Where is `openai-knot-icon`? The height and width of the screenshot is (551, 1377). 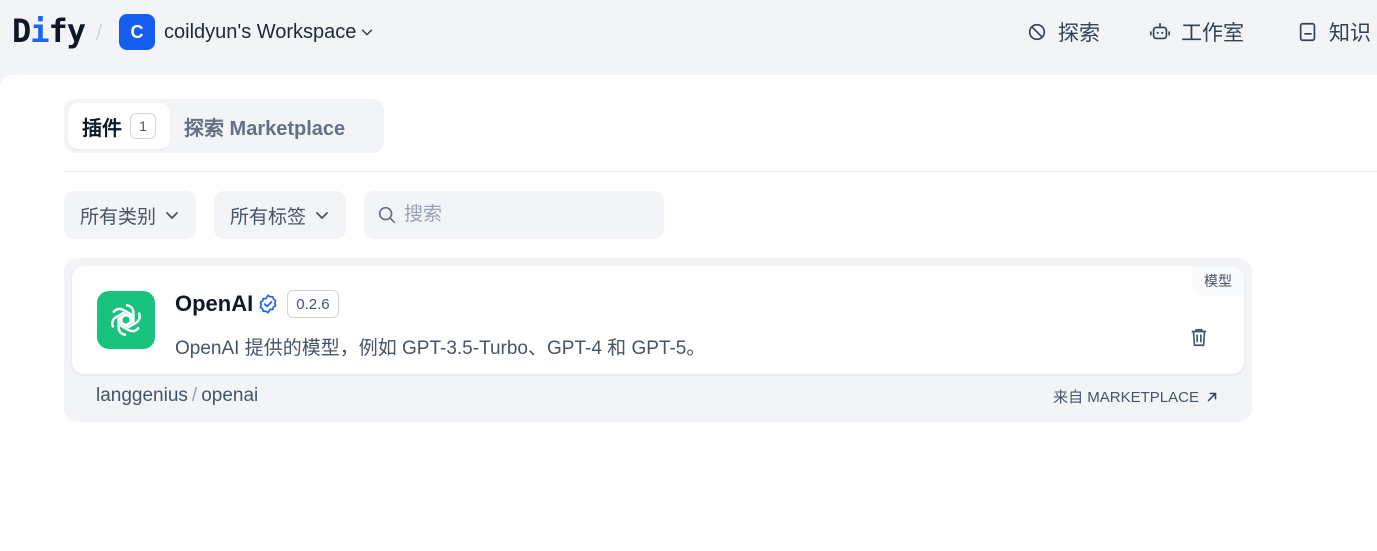 openai-knot-icon is located at coordinates (126, 320).